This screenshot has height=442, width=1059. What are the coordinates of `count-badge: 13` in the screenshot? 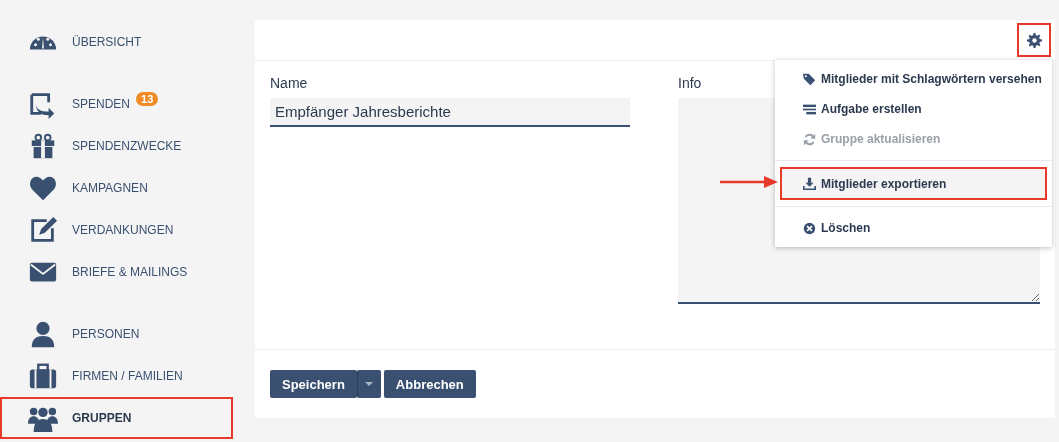 It's located at (147, 99).